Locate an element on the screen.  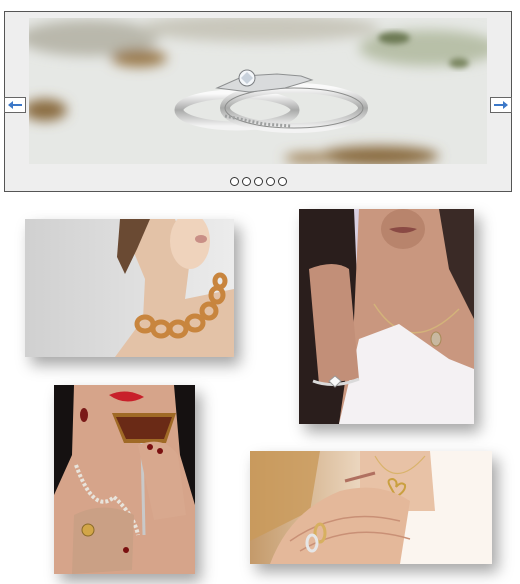
carousel-prev-button is located at coordinates (15, 105).